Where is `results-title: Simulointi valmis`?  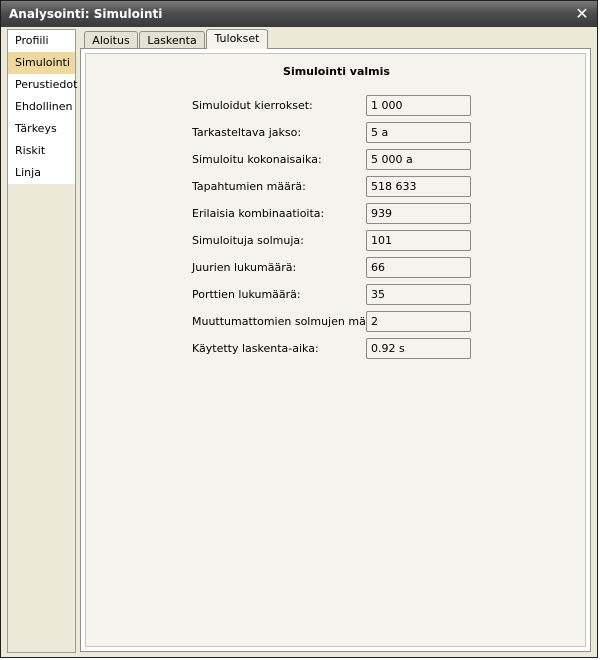 results-title: Simulointi valmis is located at coordinates (336, 71).